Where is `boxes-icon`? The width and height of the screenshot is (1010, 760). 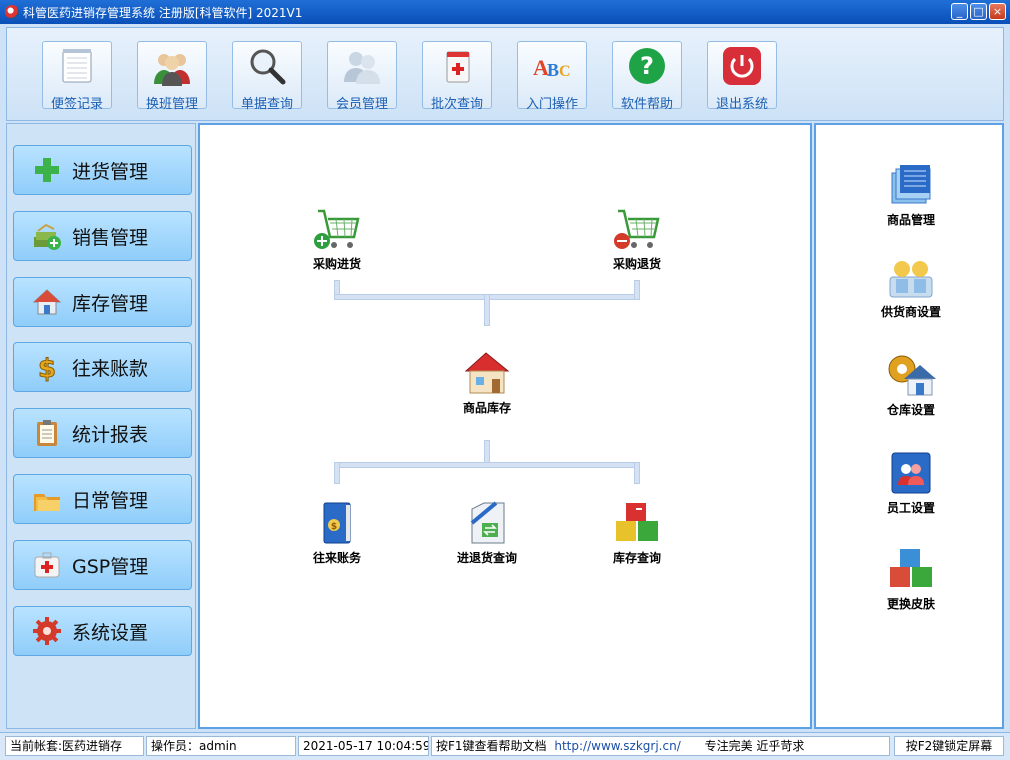 boxes-icon is located at coordinates (637, 523).